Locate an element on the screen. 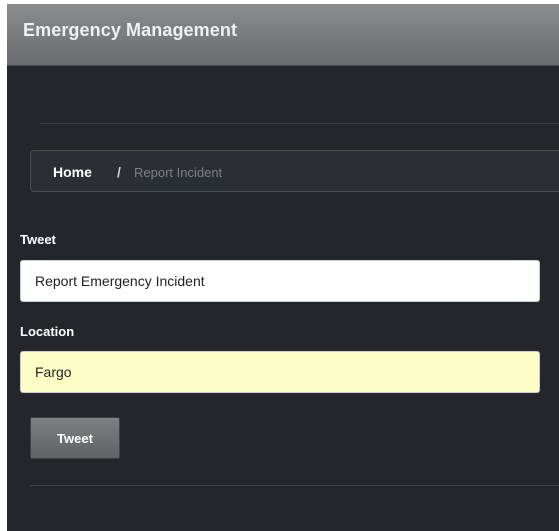  breadcrumb-current: Report Incident is located at coordinates (178, 172).